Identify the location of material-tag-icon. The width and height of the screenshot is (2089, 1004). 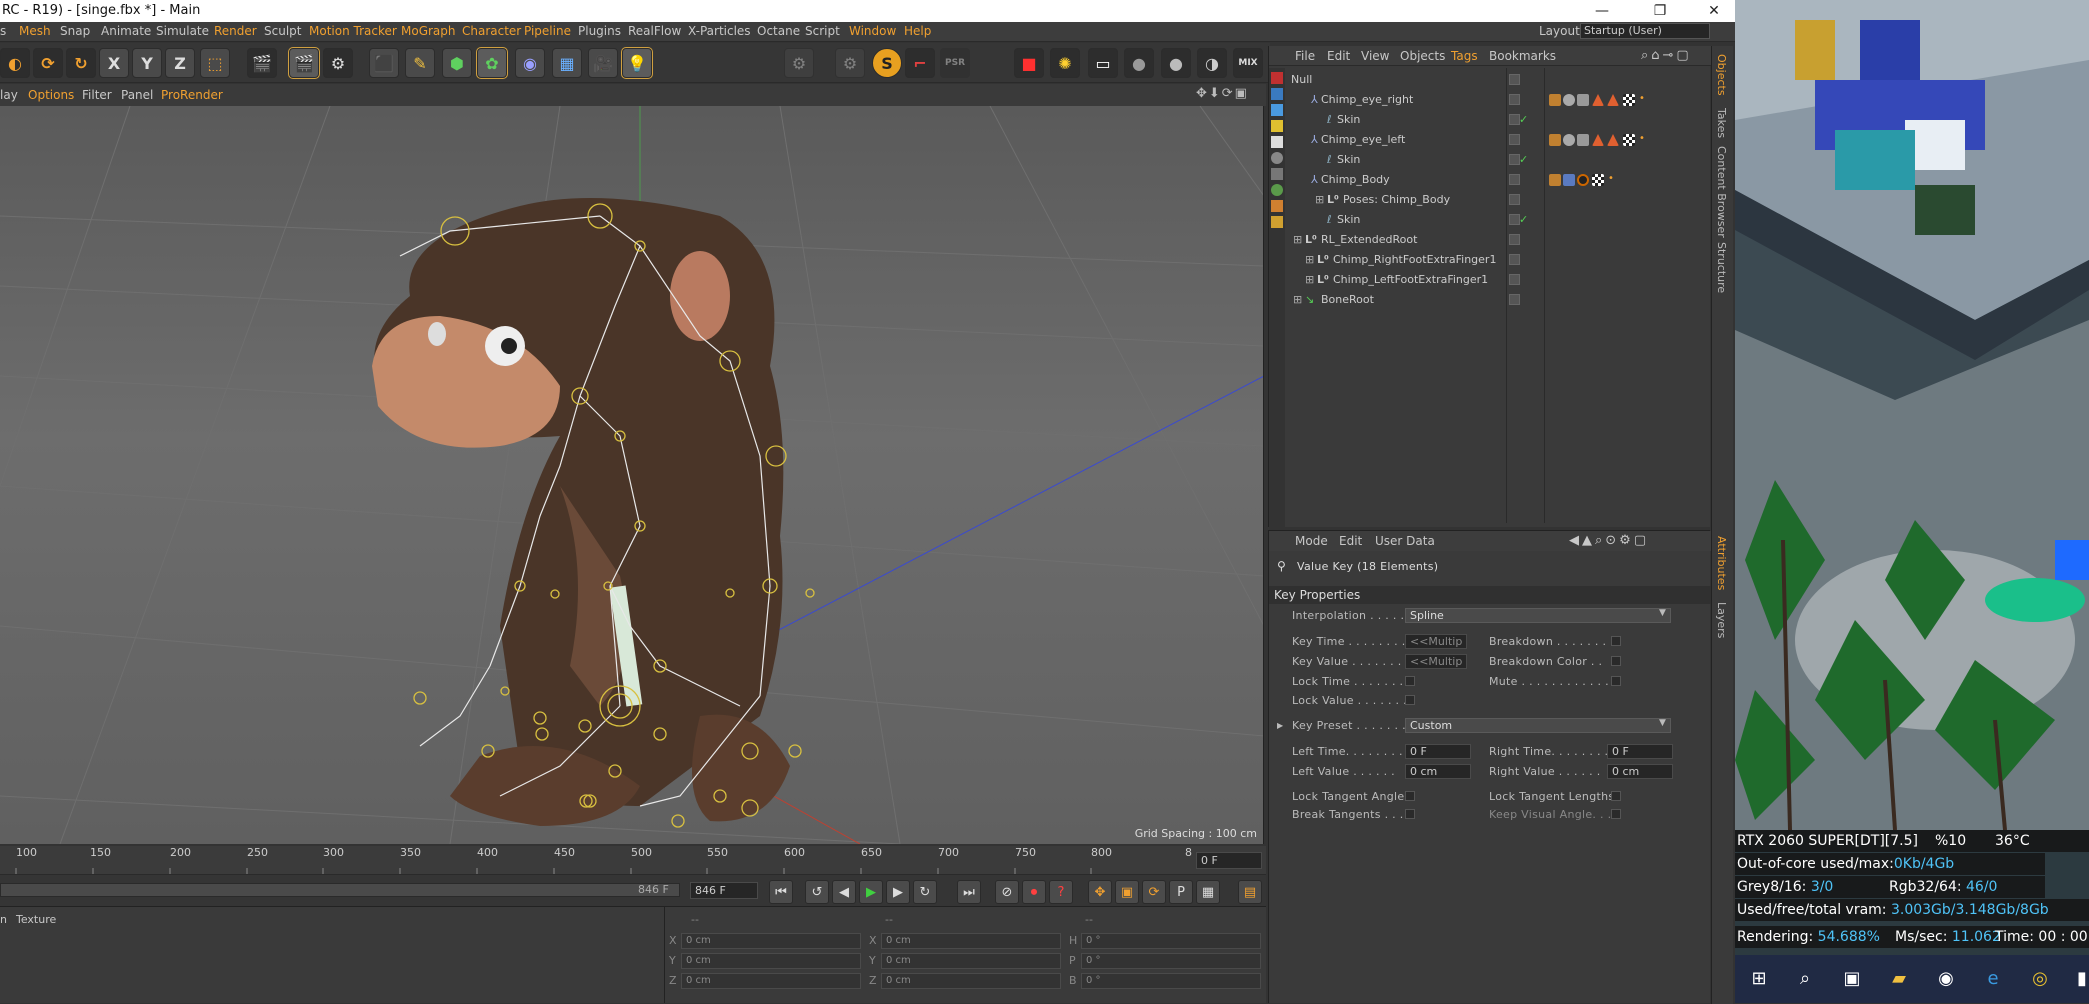
(1569, 100).